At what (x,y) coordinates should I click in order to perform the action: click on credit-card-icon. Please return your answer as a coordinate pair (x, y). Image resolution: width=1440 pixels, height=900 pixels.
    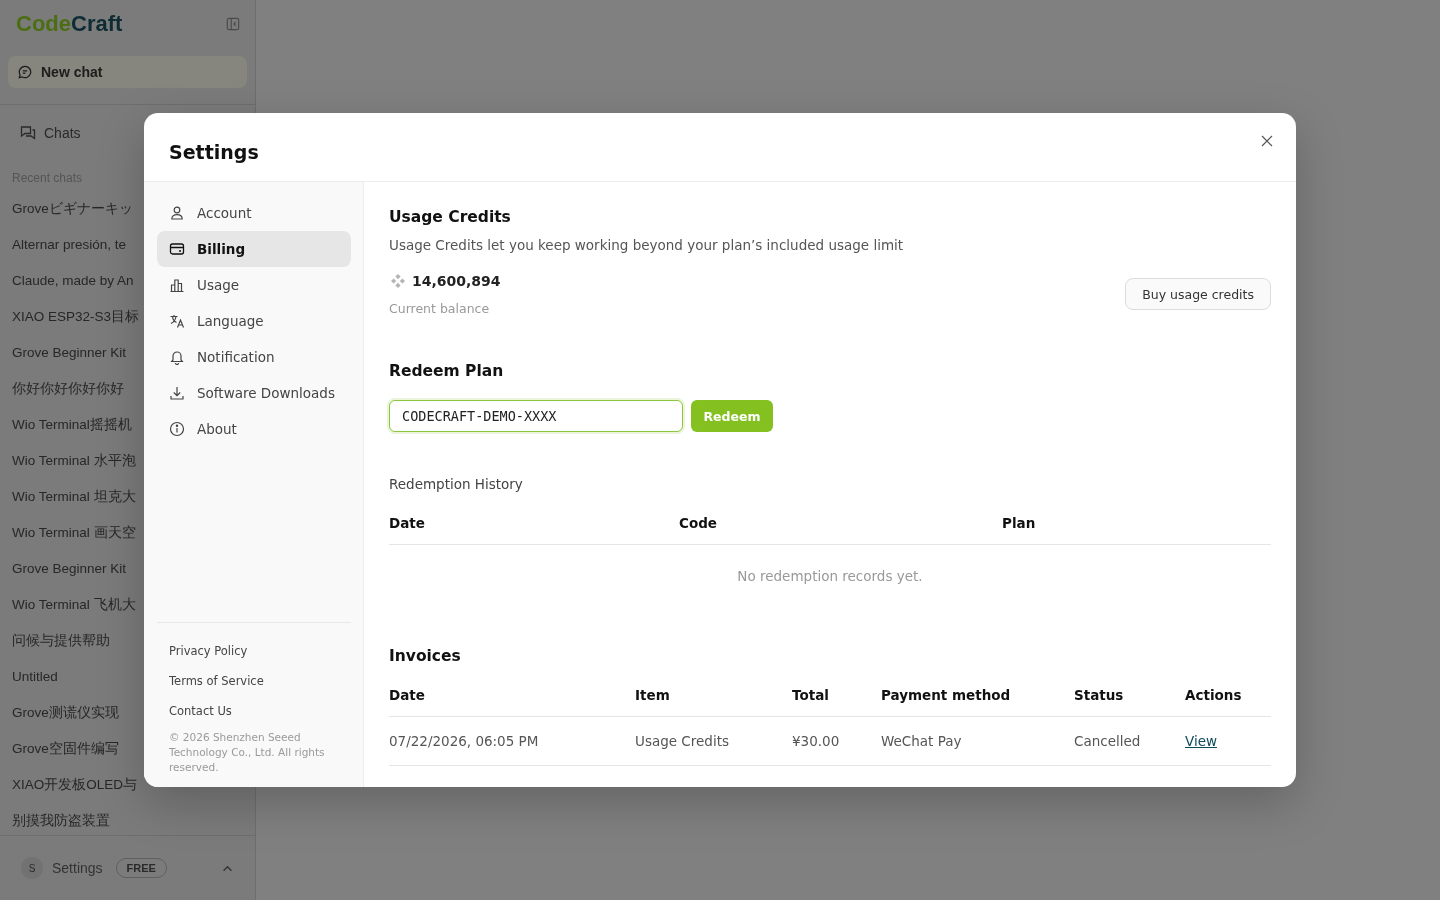
    Looking at the image, I should click on (177, 249).